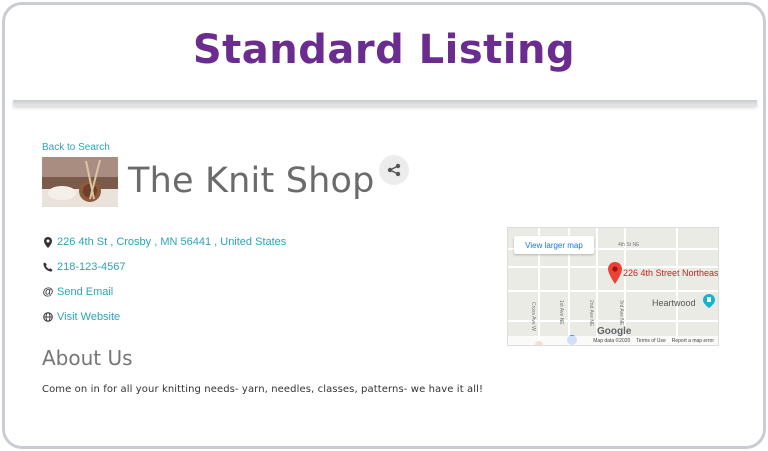 Image resolution: width=768 pixels, height=451 pixels. I want to click on website-row: Visit Website, so click(81, 317).